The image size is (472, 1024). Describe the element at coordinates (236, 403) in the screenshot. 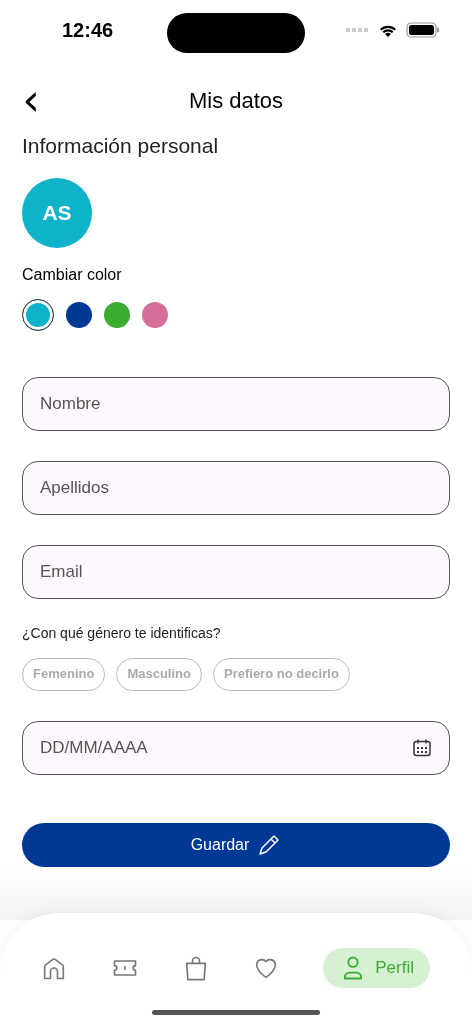

I see `text-field: Nombre` at that location.